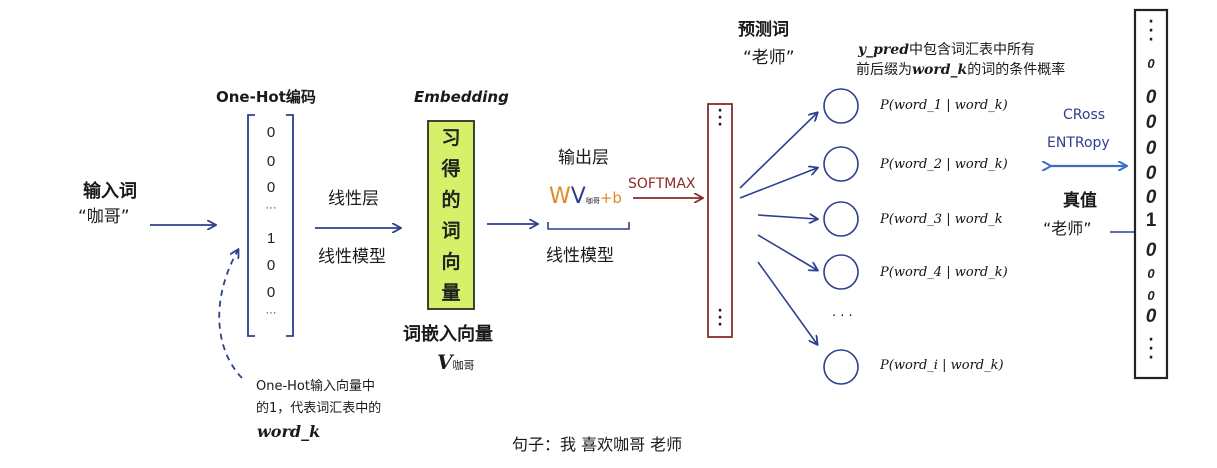 The height and width of the screenshot is (468, 1217). What do you see at coordinates (451, 262) in the screenshot?
I see `embedding-char: 向` at bounding box center [451, 262].